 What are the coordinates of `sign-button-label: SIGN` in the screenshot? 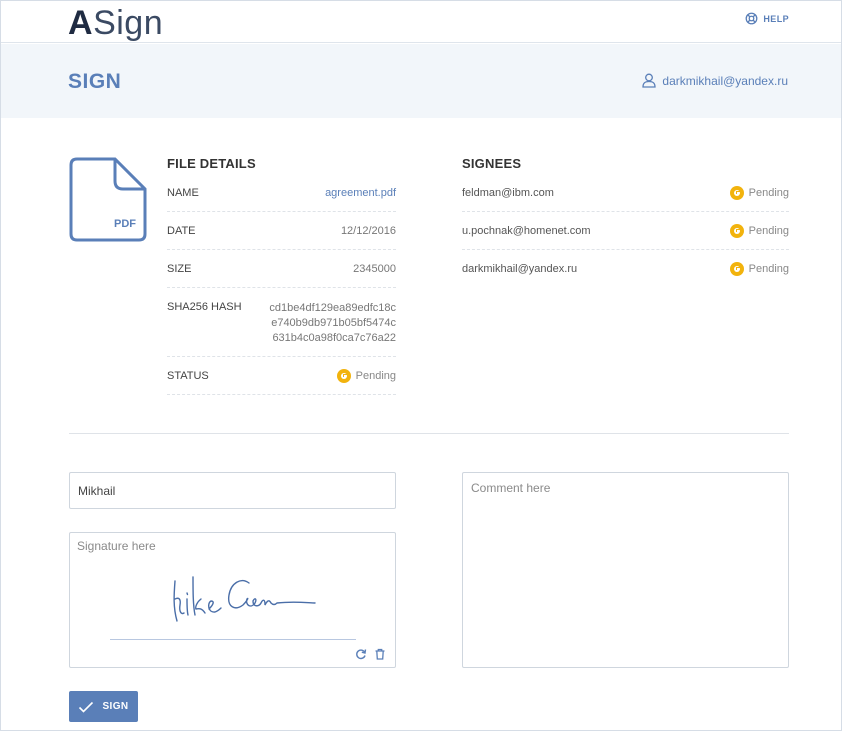 It's located at (115, 706).